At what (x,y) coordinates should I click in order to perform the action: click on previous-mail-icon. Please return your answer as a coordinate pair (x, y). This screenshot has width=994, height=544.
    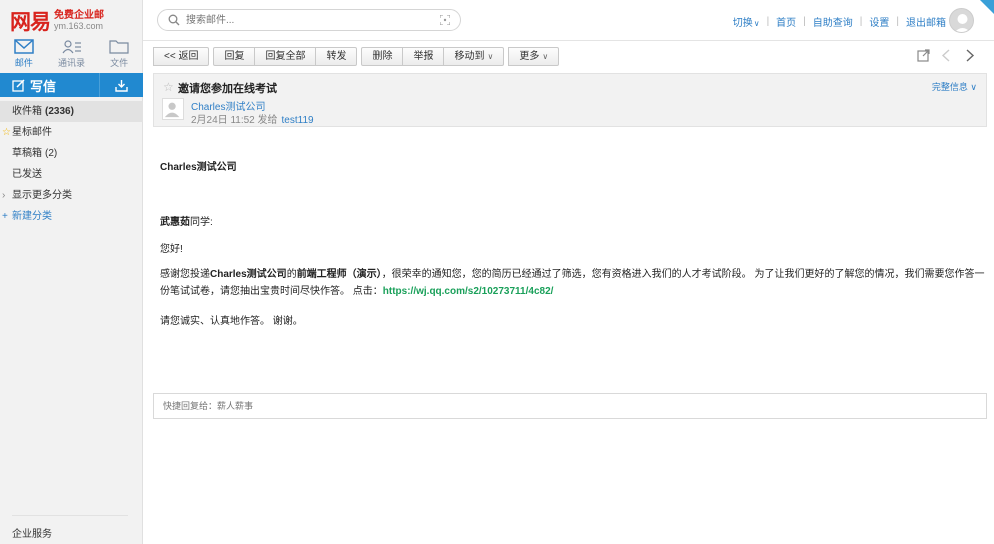
    Looking at the image, I should click on (946, 55).